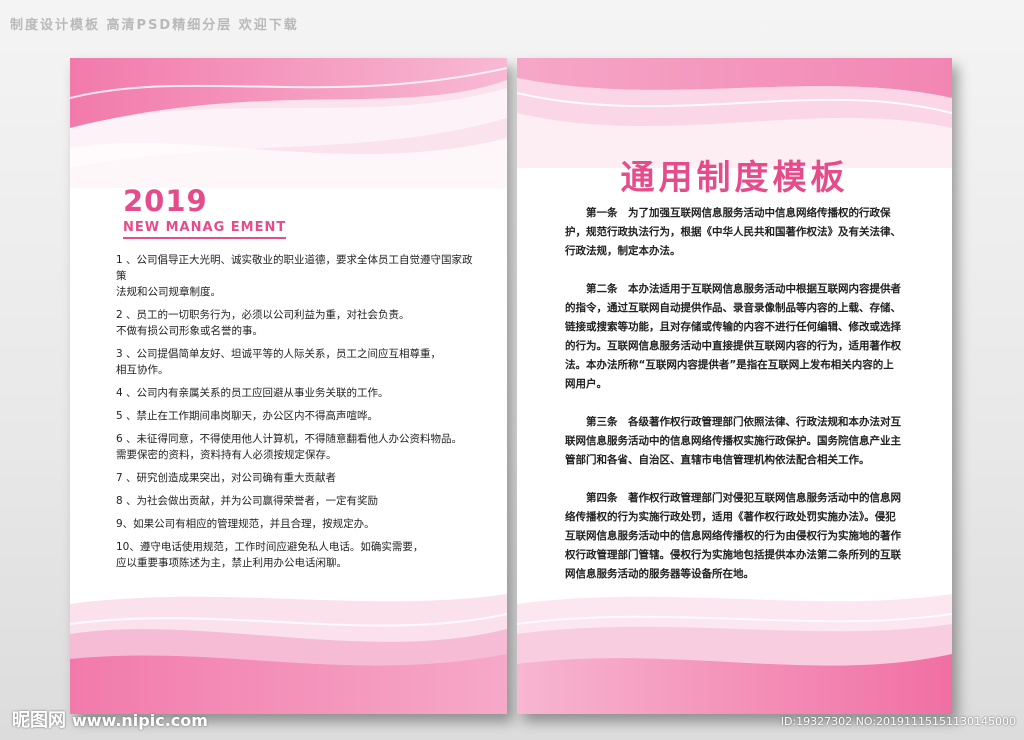 Image resolution: width=1024 pixels, height=740 pixels. What do you see at coordinates (898, 721) in the screenshot?
I see `image-id-watermark: ID:19327302 NO:20191115151130145000` at bounding box center [898, 721].